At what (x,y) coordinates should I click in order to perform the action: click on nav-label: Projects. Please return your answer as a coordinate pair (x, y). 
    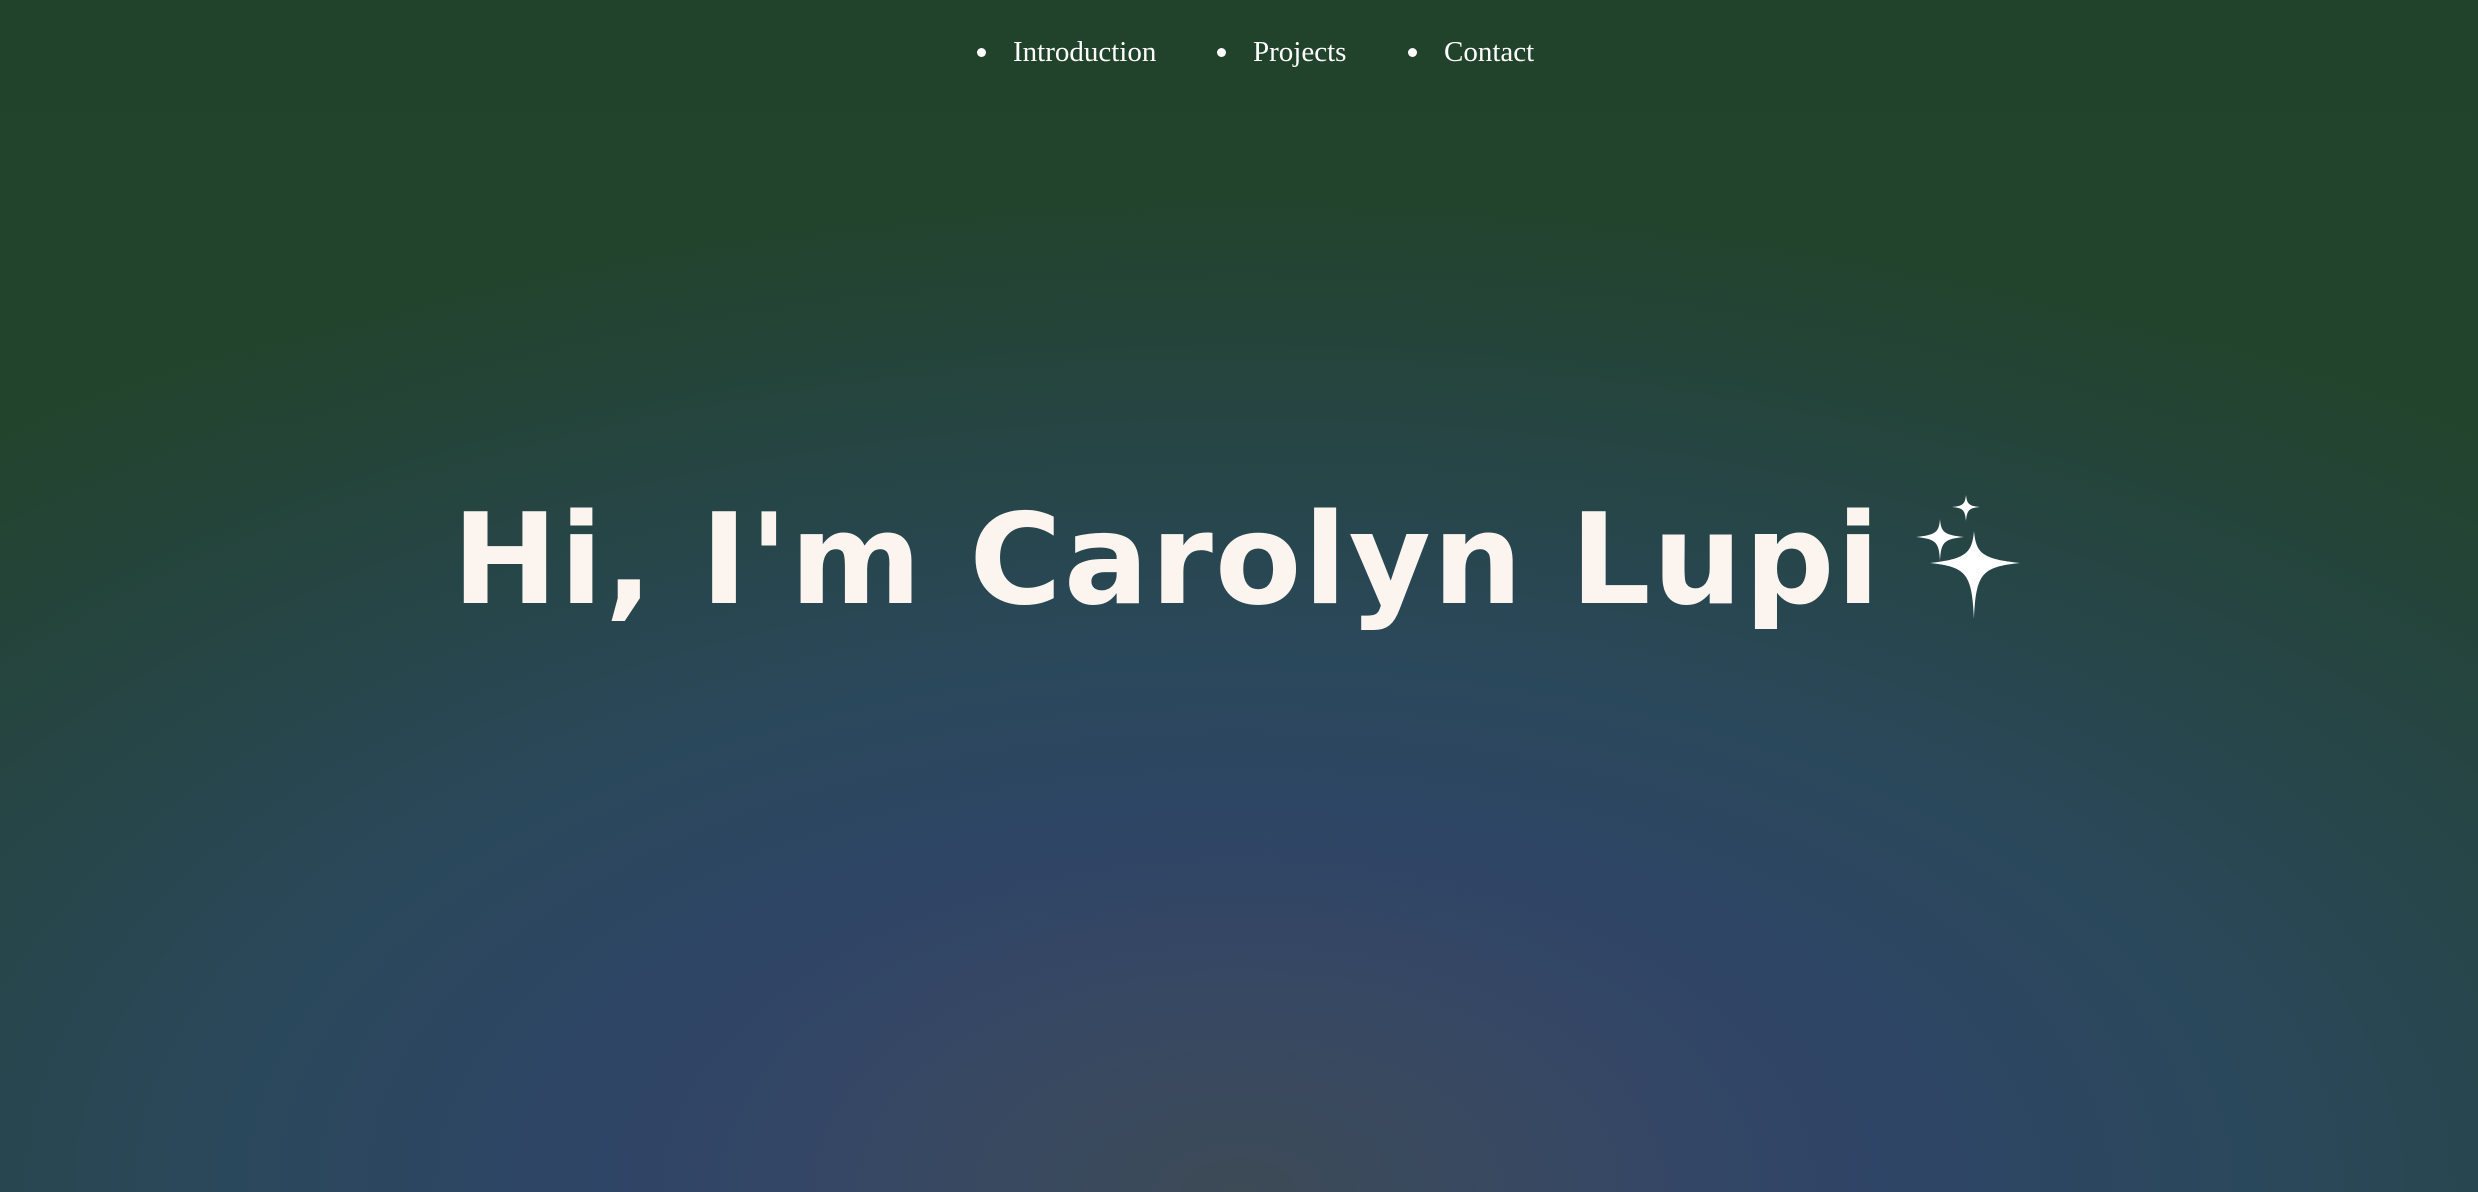
    Looking at the image, I should click on (1299, 52).